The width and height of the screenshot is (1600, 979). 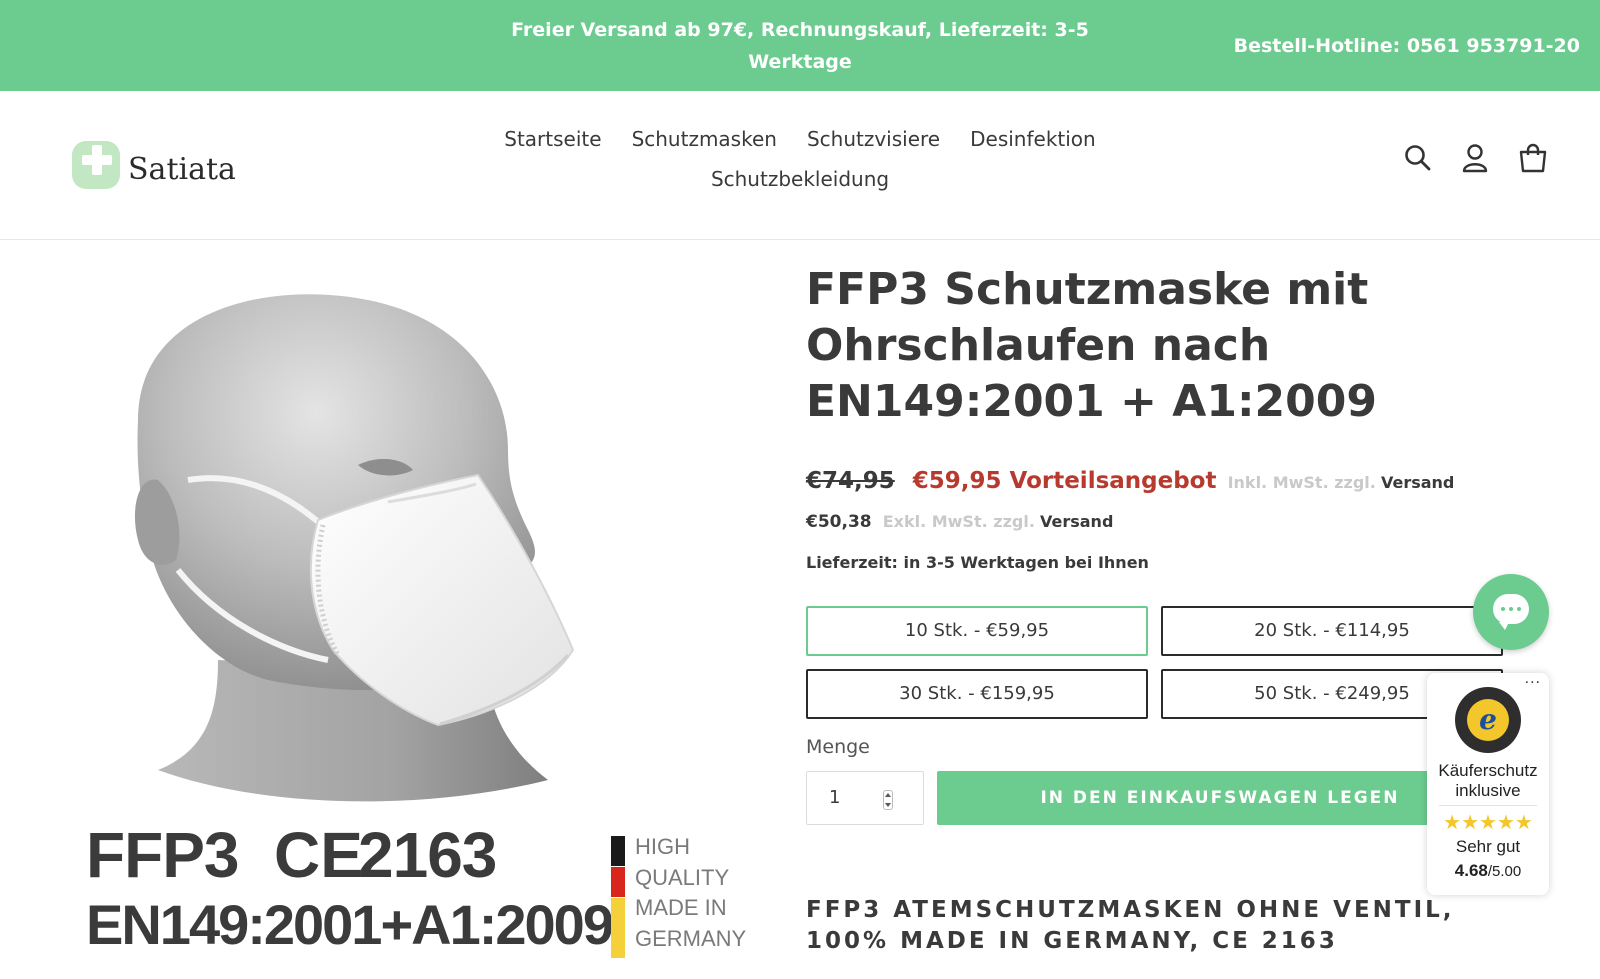 I want to click on quantity-value: 1, so click(x=835, y=797).